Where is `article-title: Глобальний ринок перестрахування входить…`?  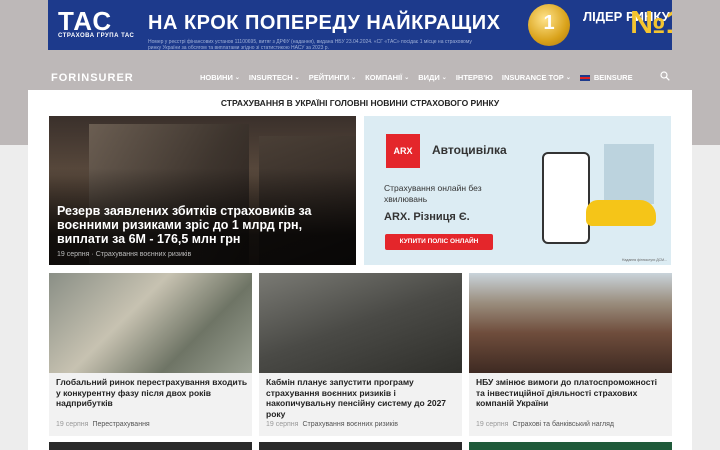
article-title: Глобальний ринок перестрахування входить… is located at coordinates (152, 393).